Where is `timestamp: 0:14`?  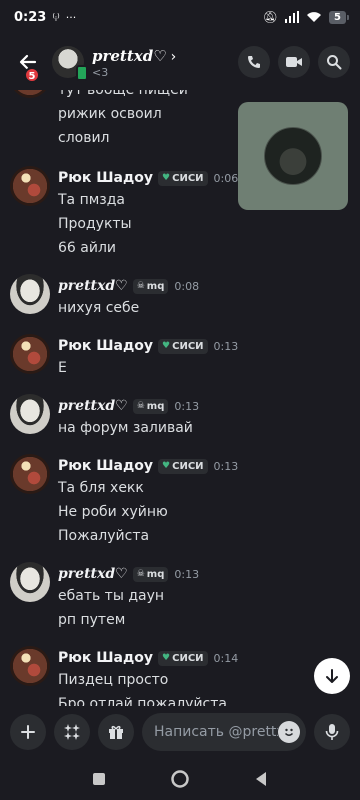
timestamp: 0:14 is located at coordinates (226, 658).